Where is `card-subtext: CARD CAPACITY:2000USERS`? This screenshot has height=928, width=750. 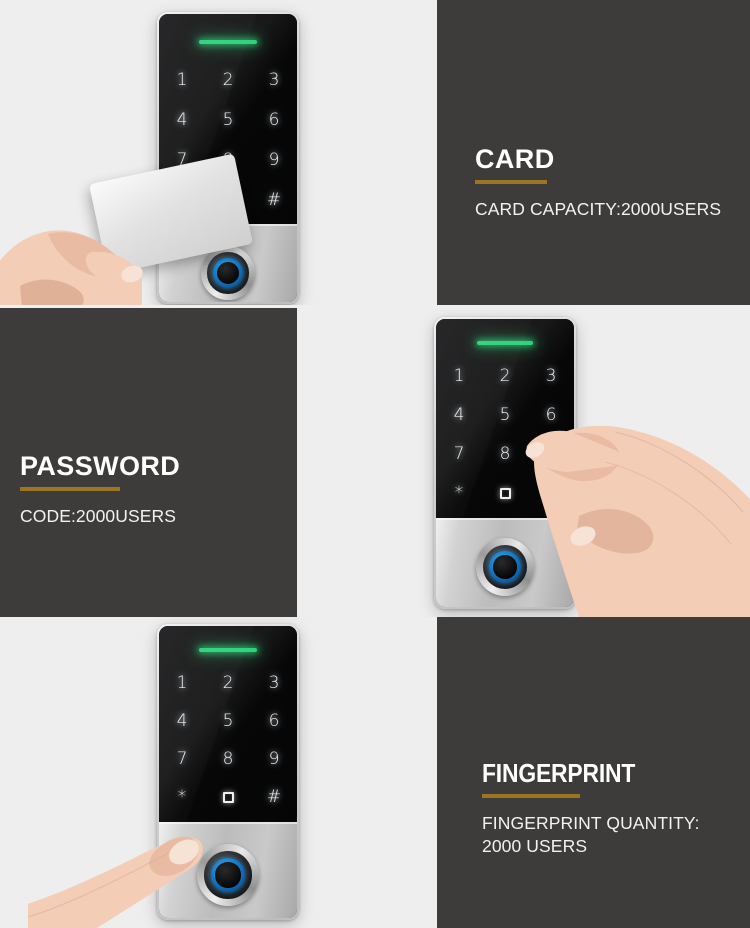
card-subtext: CARD CAPACITY:2000USERS is located at coordinates (598, 209).